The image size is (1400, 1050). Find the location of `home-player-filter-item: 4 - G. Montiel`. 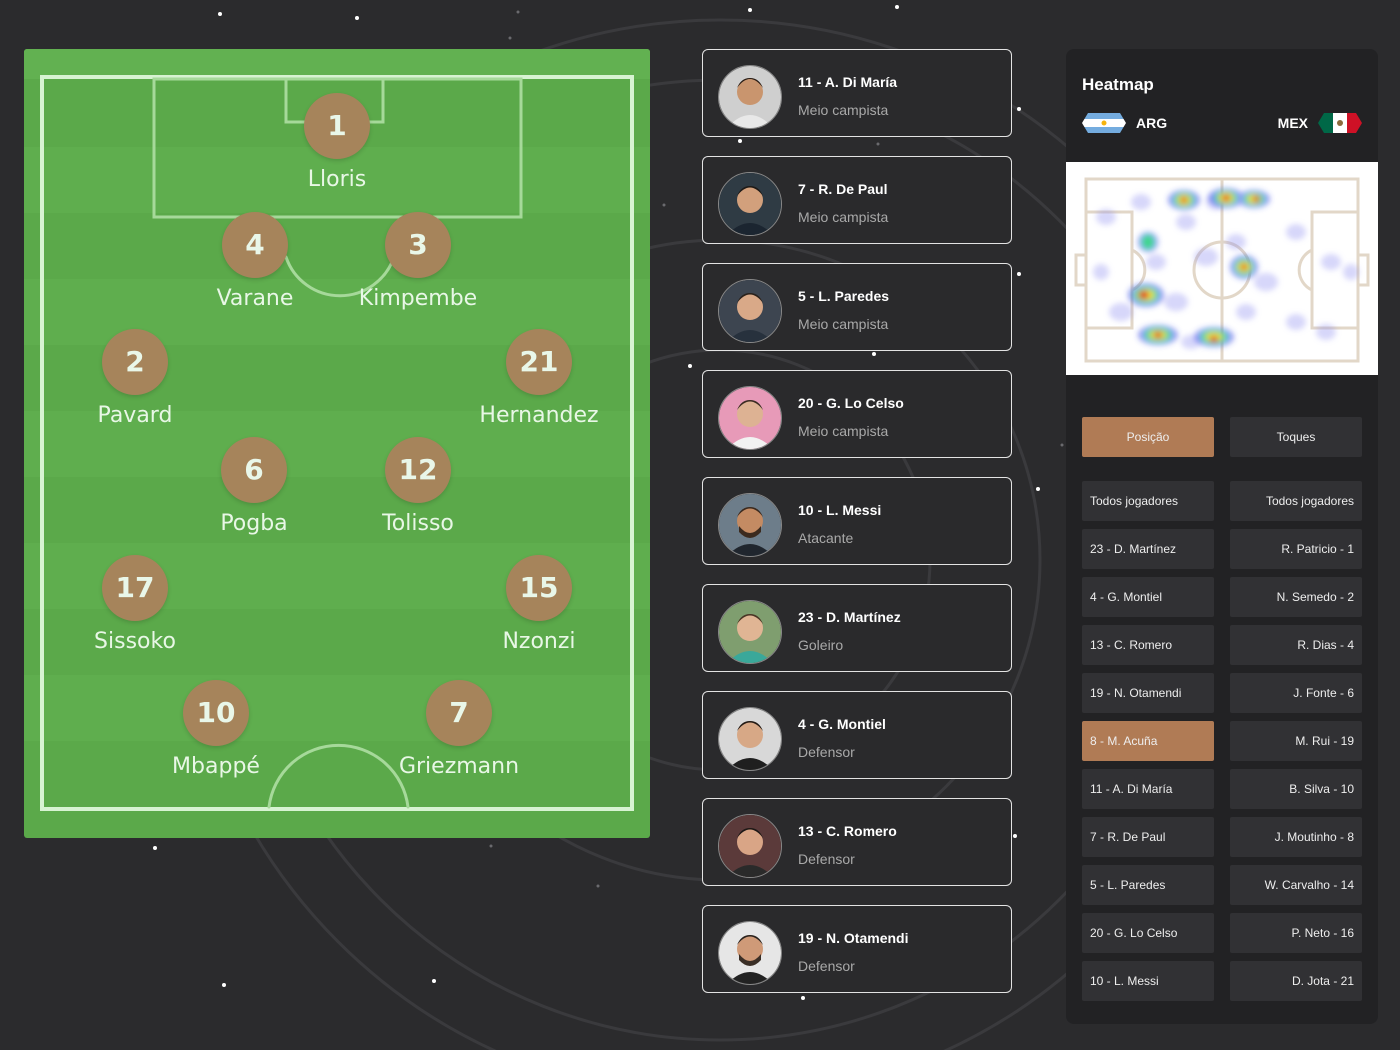

home-player-filter-item: 4 - G. Montiel is located at coordinates (1148, 597).